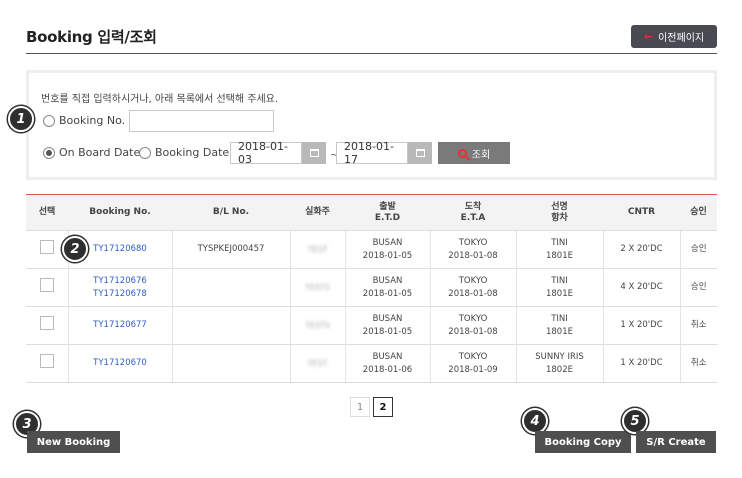 This screenshot has width=742, height=478. I want to click on page-title: Booking 입력/조회, so click(91, 37).